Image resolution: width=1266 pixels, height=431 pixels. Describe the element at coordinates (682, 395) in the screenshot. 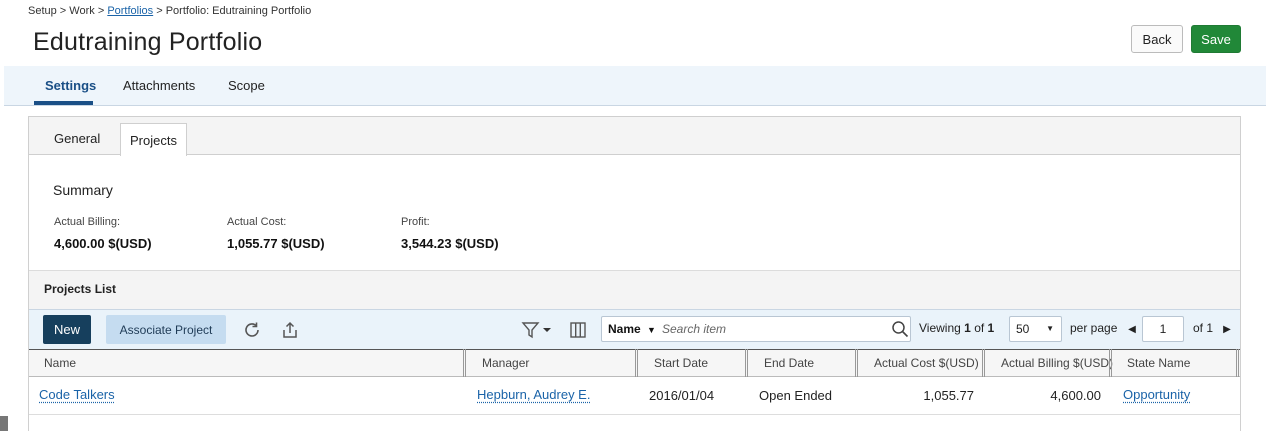

I see `start-date-cell: 2016/01/04` at that location.